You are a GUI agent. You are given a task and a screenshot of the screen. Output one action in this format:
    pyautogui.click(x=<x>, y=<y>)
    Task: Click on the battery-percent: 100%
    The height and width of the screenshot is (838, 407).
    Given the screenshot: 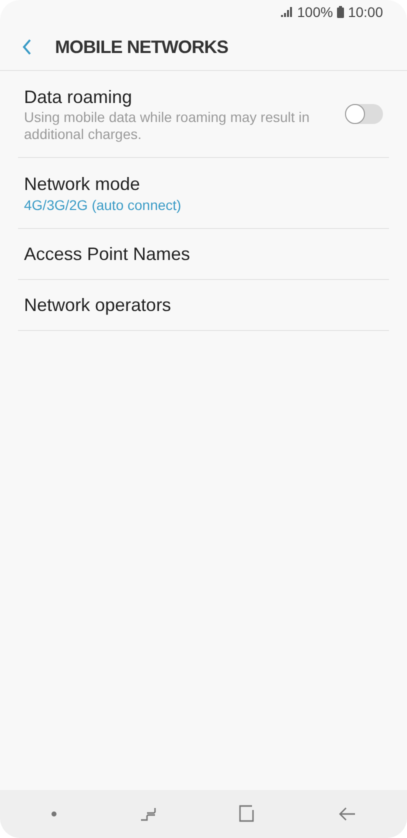 What is the action you would take?
    pyautogui.click(x=315, y=12)
    